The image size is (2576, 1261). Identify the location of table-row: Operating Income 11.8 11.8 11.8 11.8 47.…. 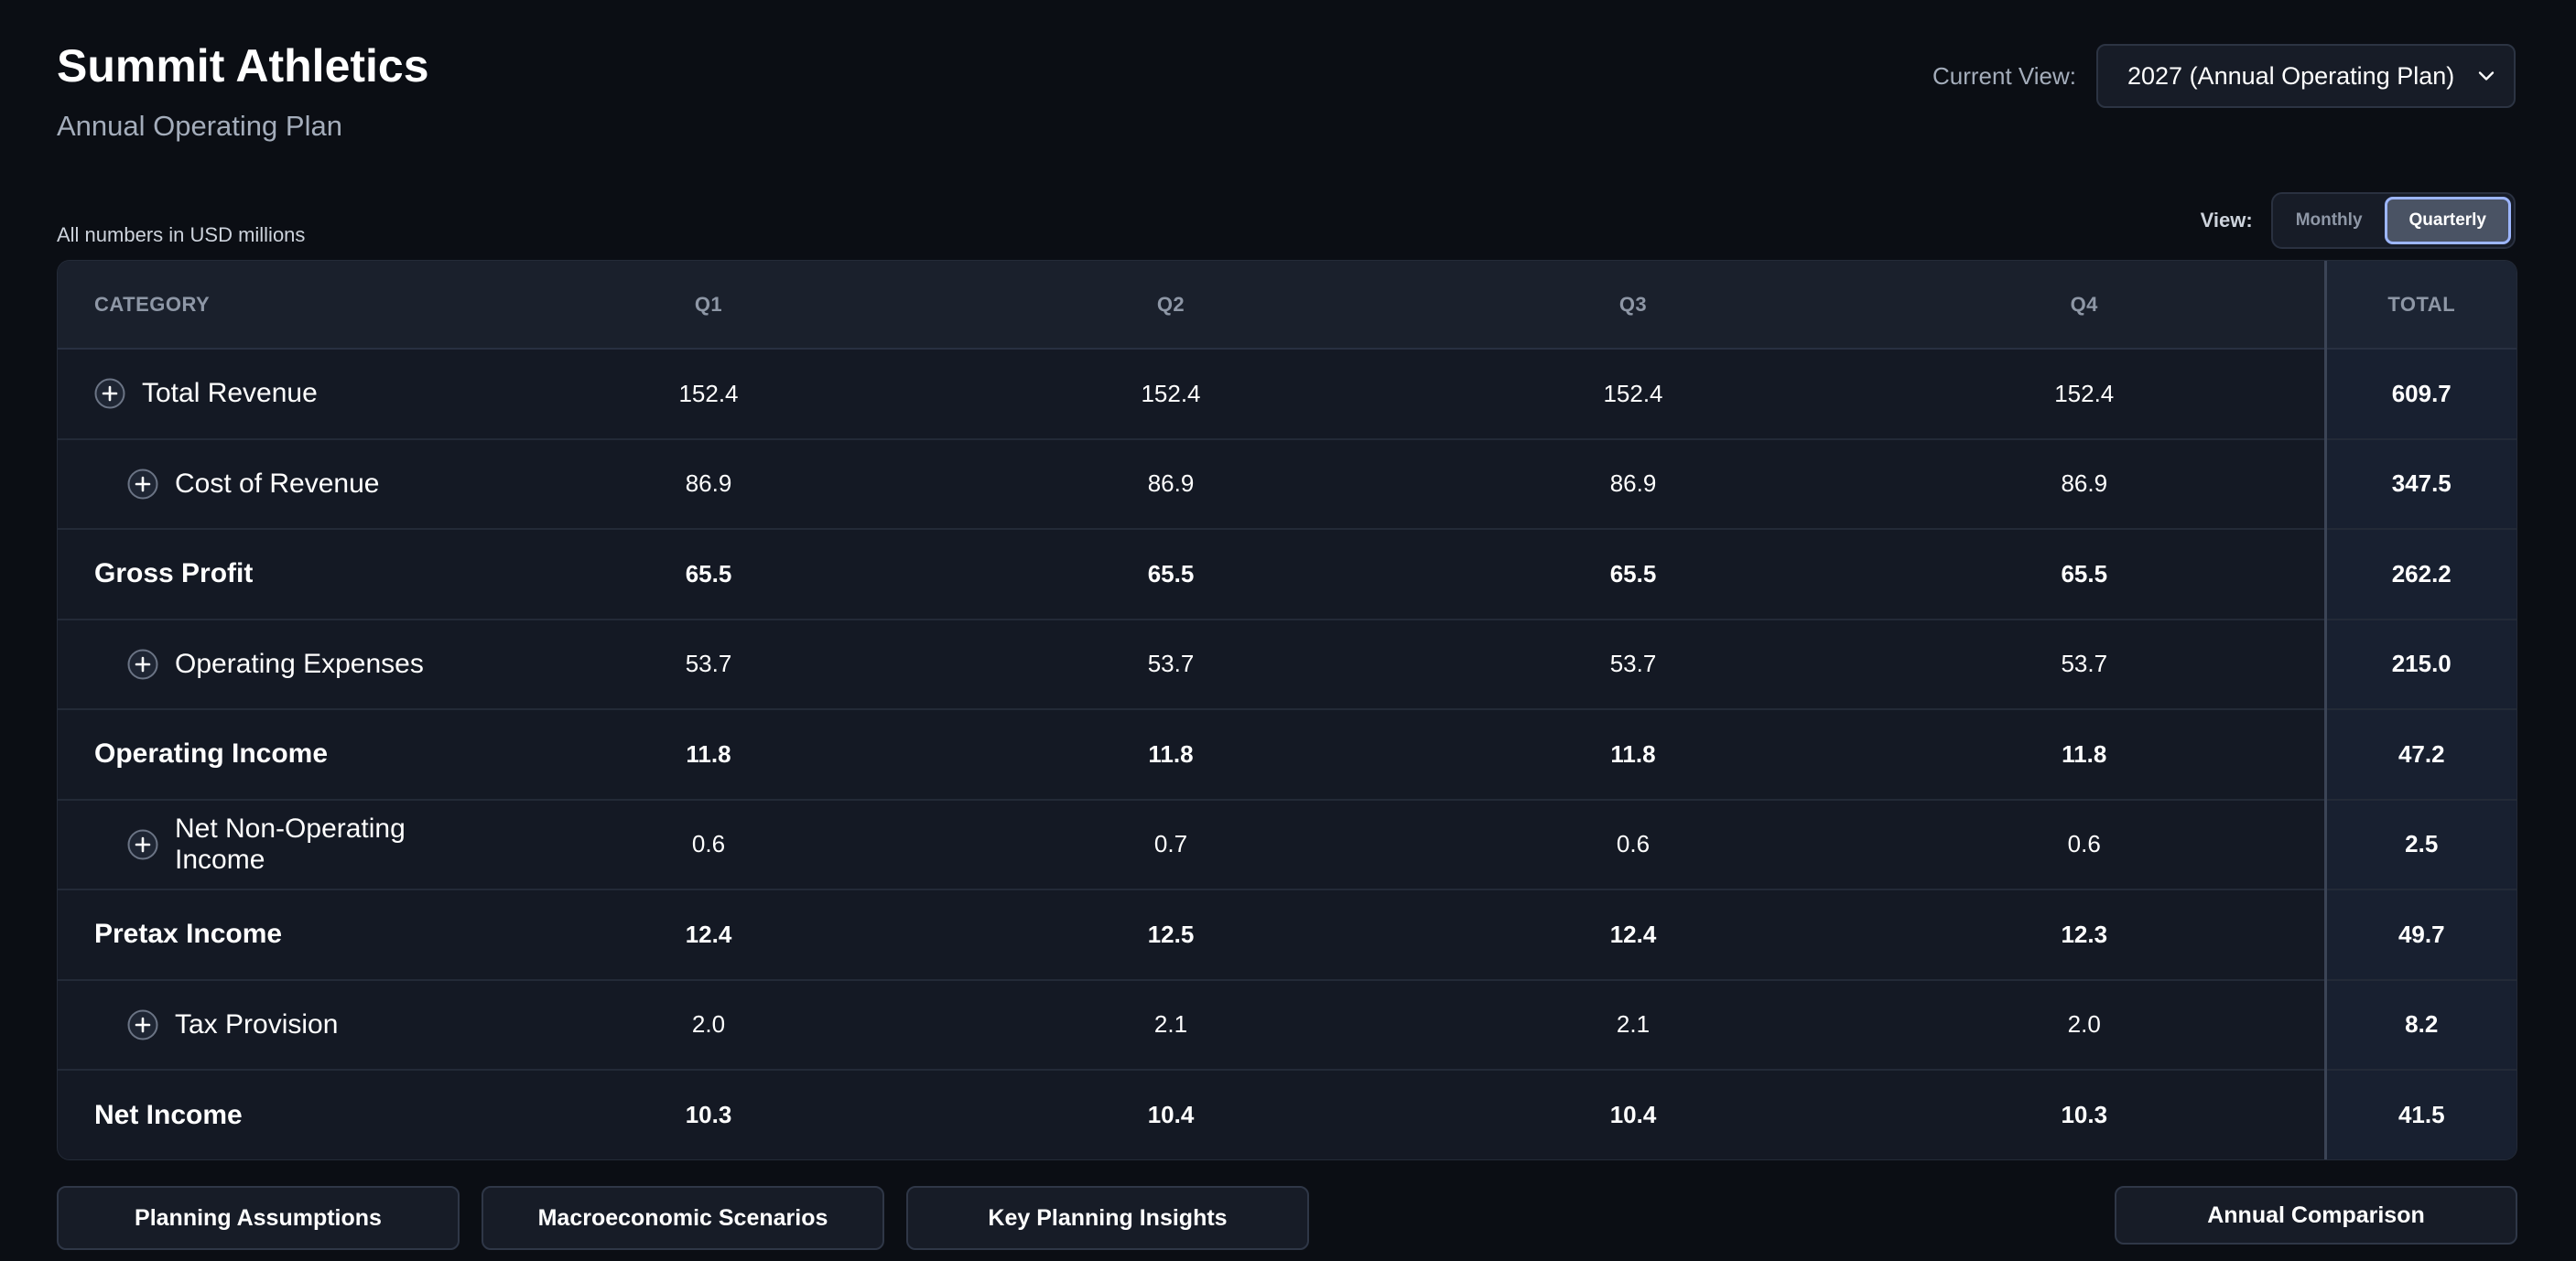
(1287, 754).